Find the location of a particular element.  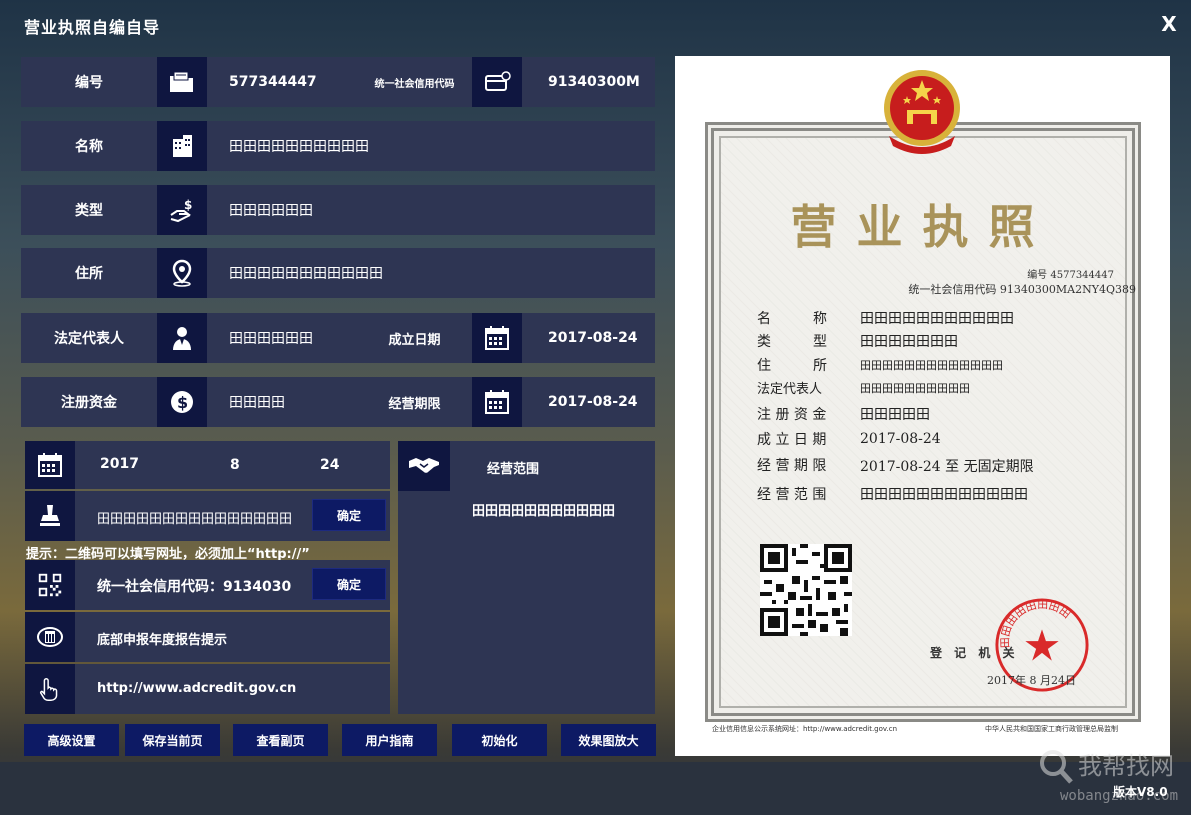

watermark-text: 我帮找网 is located at coordinates (1126, 766).